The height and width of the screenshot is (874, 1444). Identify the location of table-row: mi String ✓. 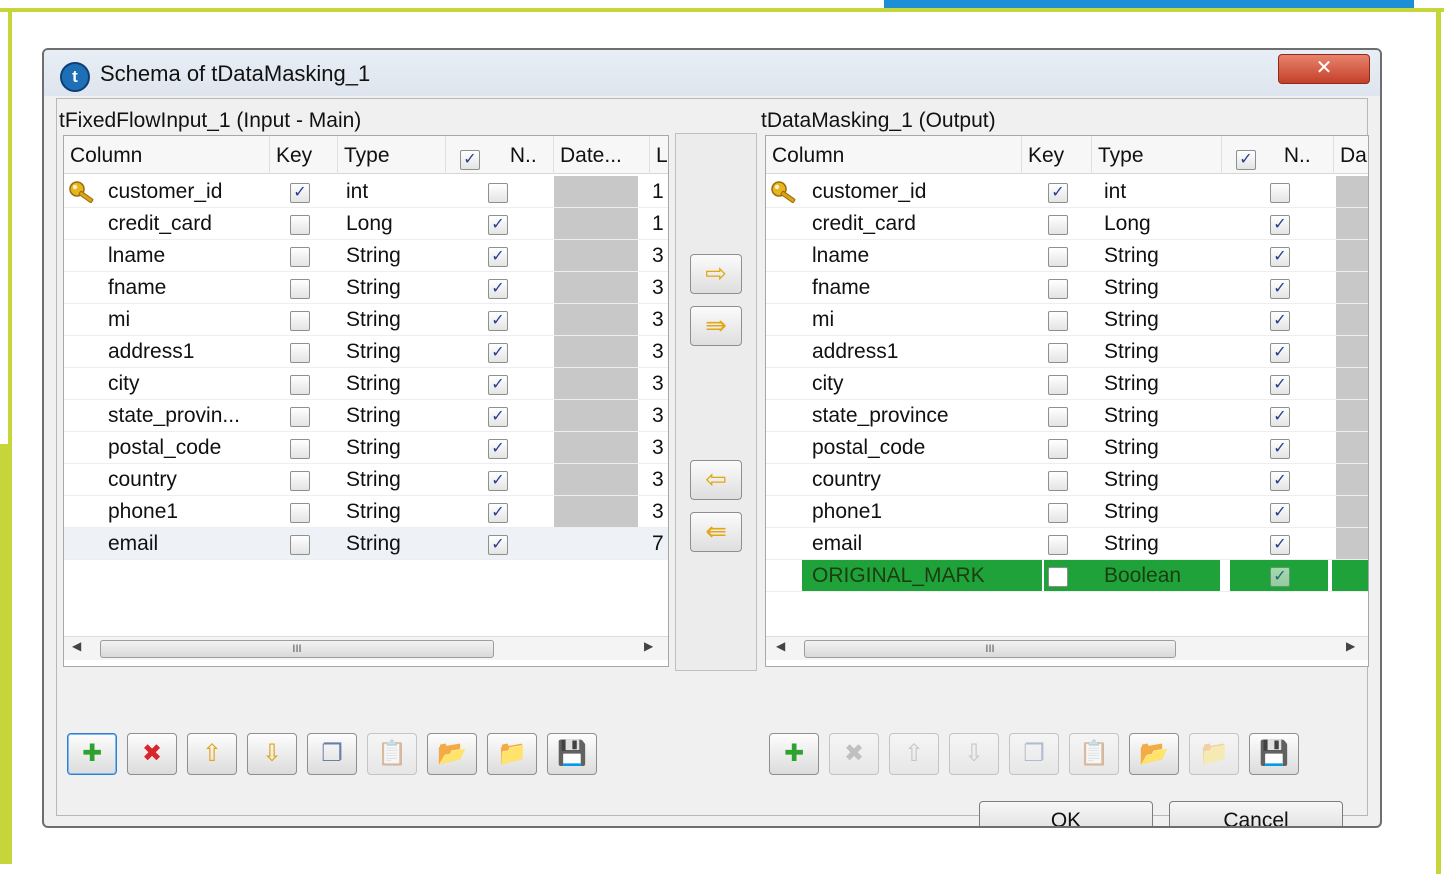
(1067, 320).